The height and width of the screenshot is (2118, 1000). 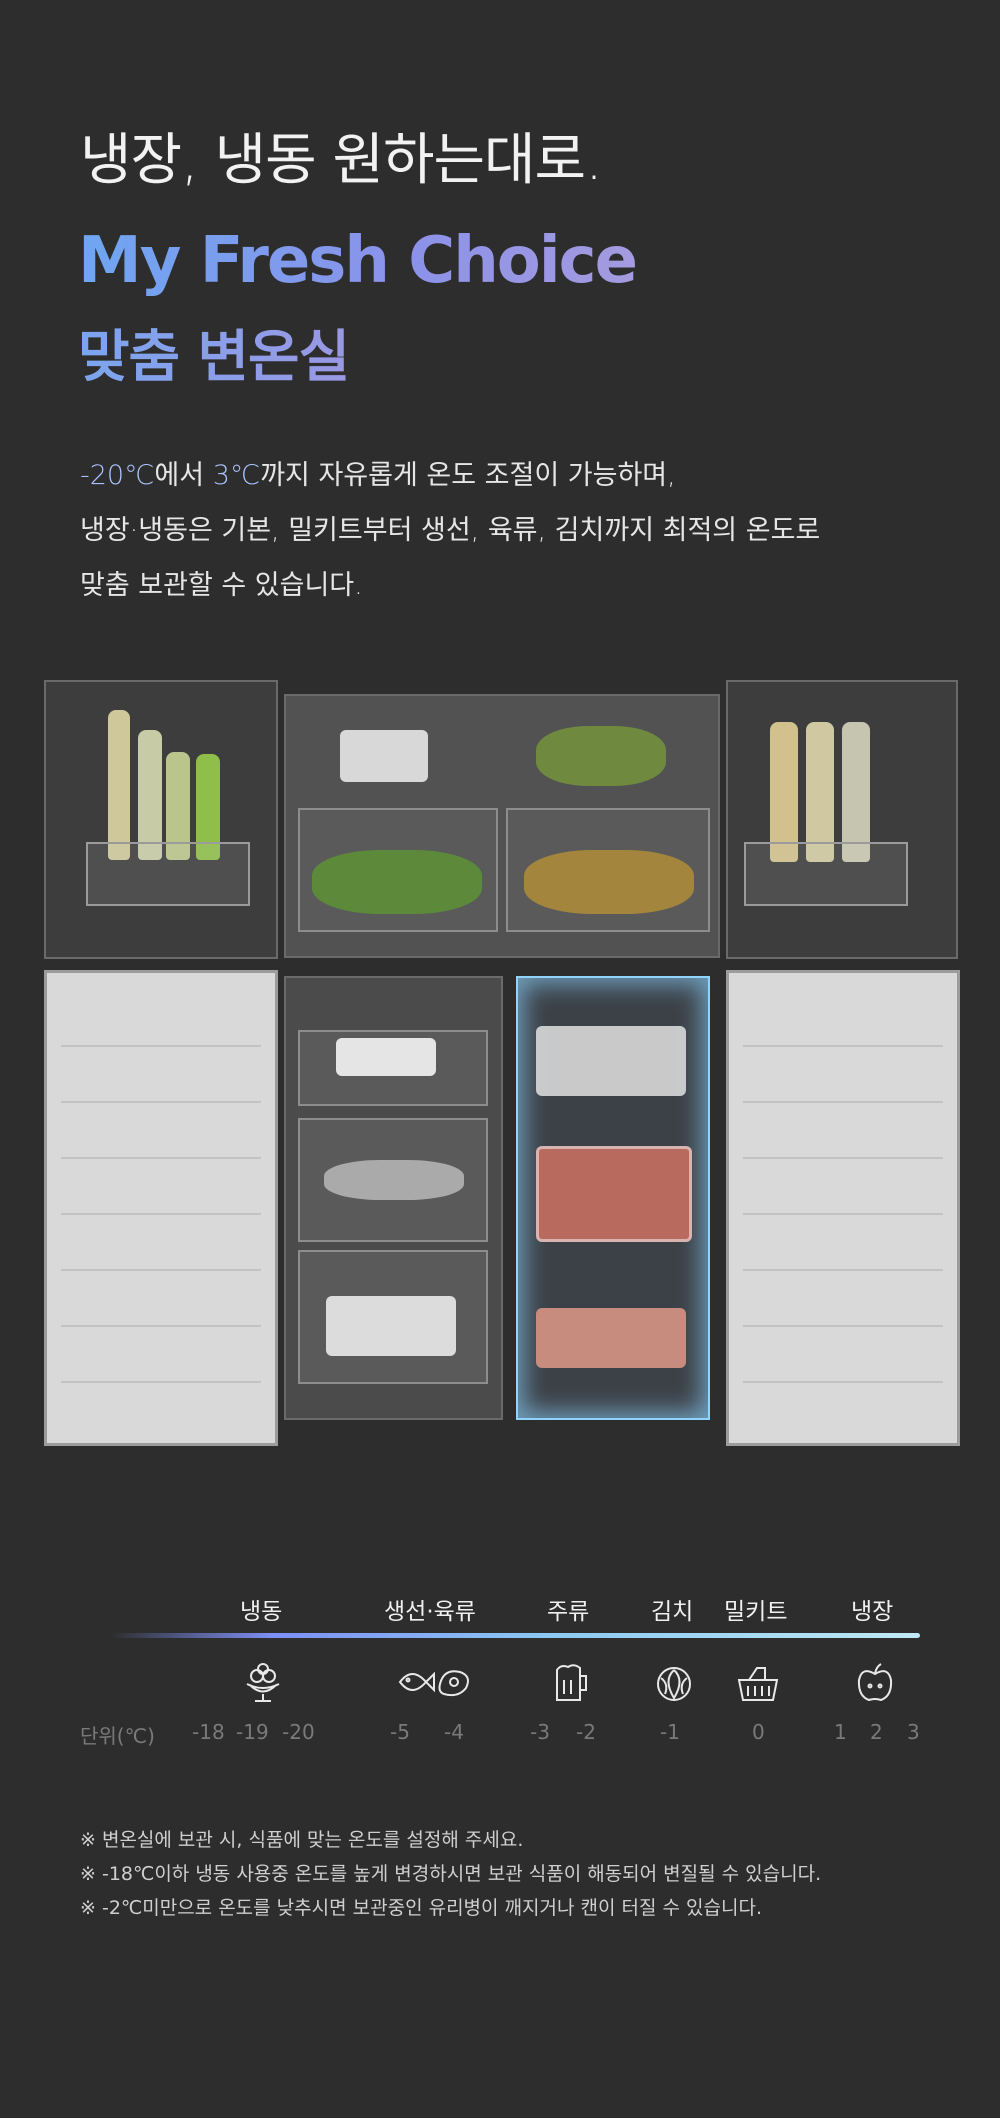 What do you see at coordinates (117, 1736) in the screenshot?
I see `unit-label: 단위(℃)` at bounding box center [117, 1736].